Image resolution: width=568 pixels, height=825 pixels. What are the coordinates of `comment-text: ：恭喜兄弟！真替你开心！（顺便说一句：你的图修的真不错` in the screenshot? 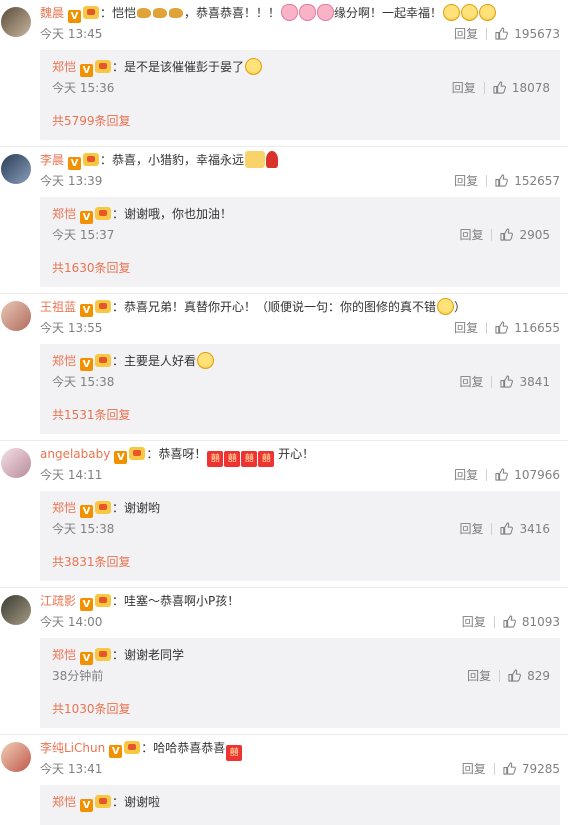 It's located at (274, 307).